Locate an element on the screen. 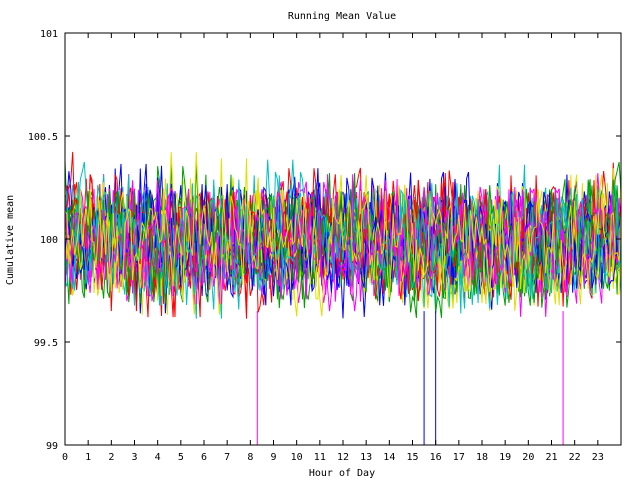 The width and height of the screenshot is (640, 480). x-tick-label-16: 16 is located at coordinates (436, 457).